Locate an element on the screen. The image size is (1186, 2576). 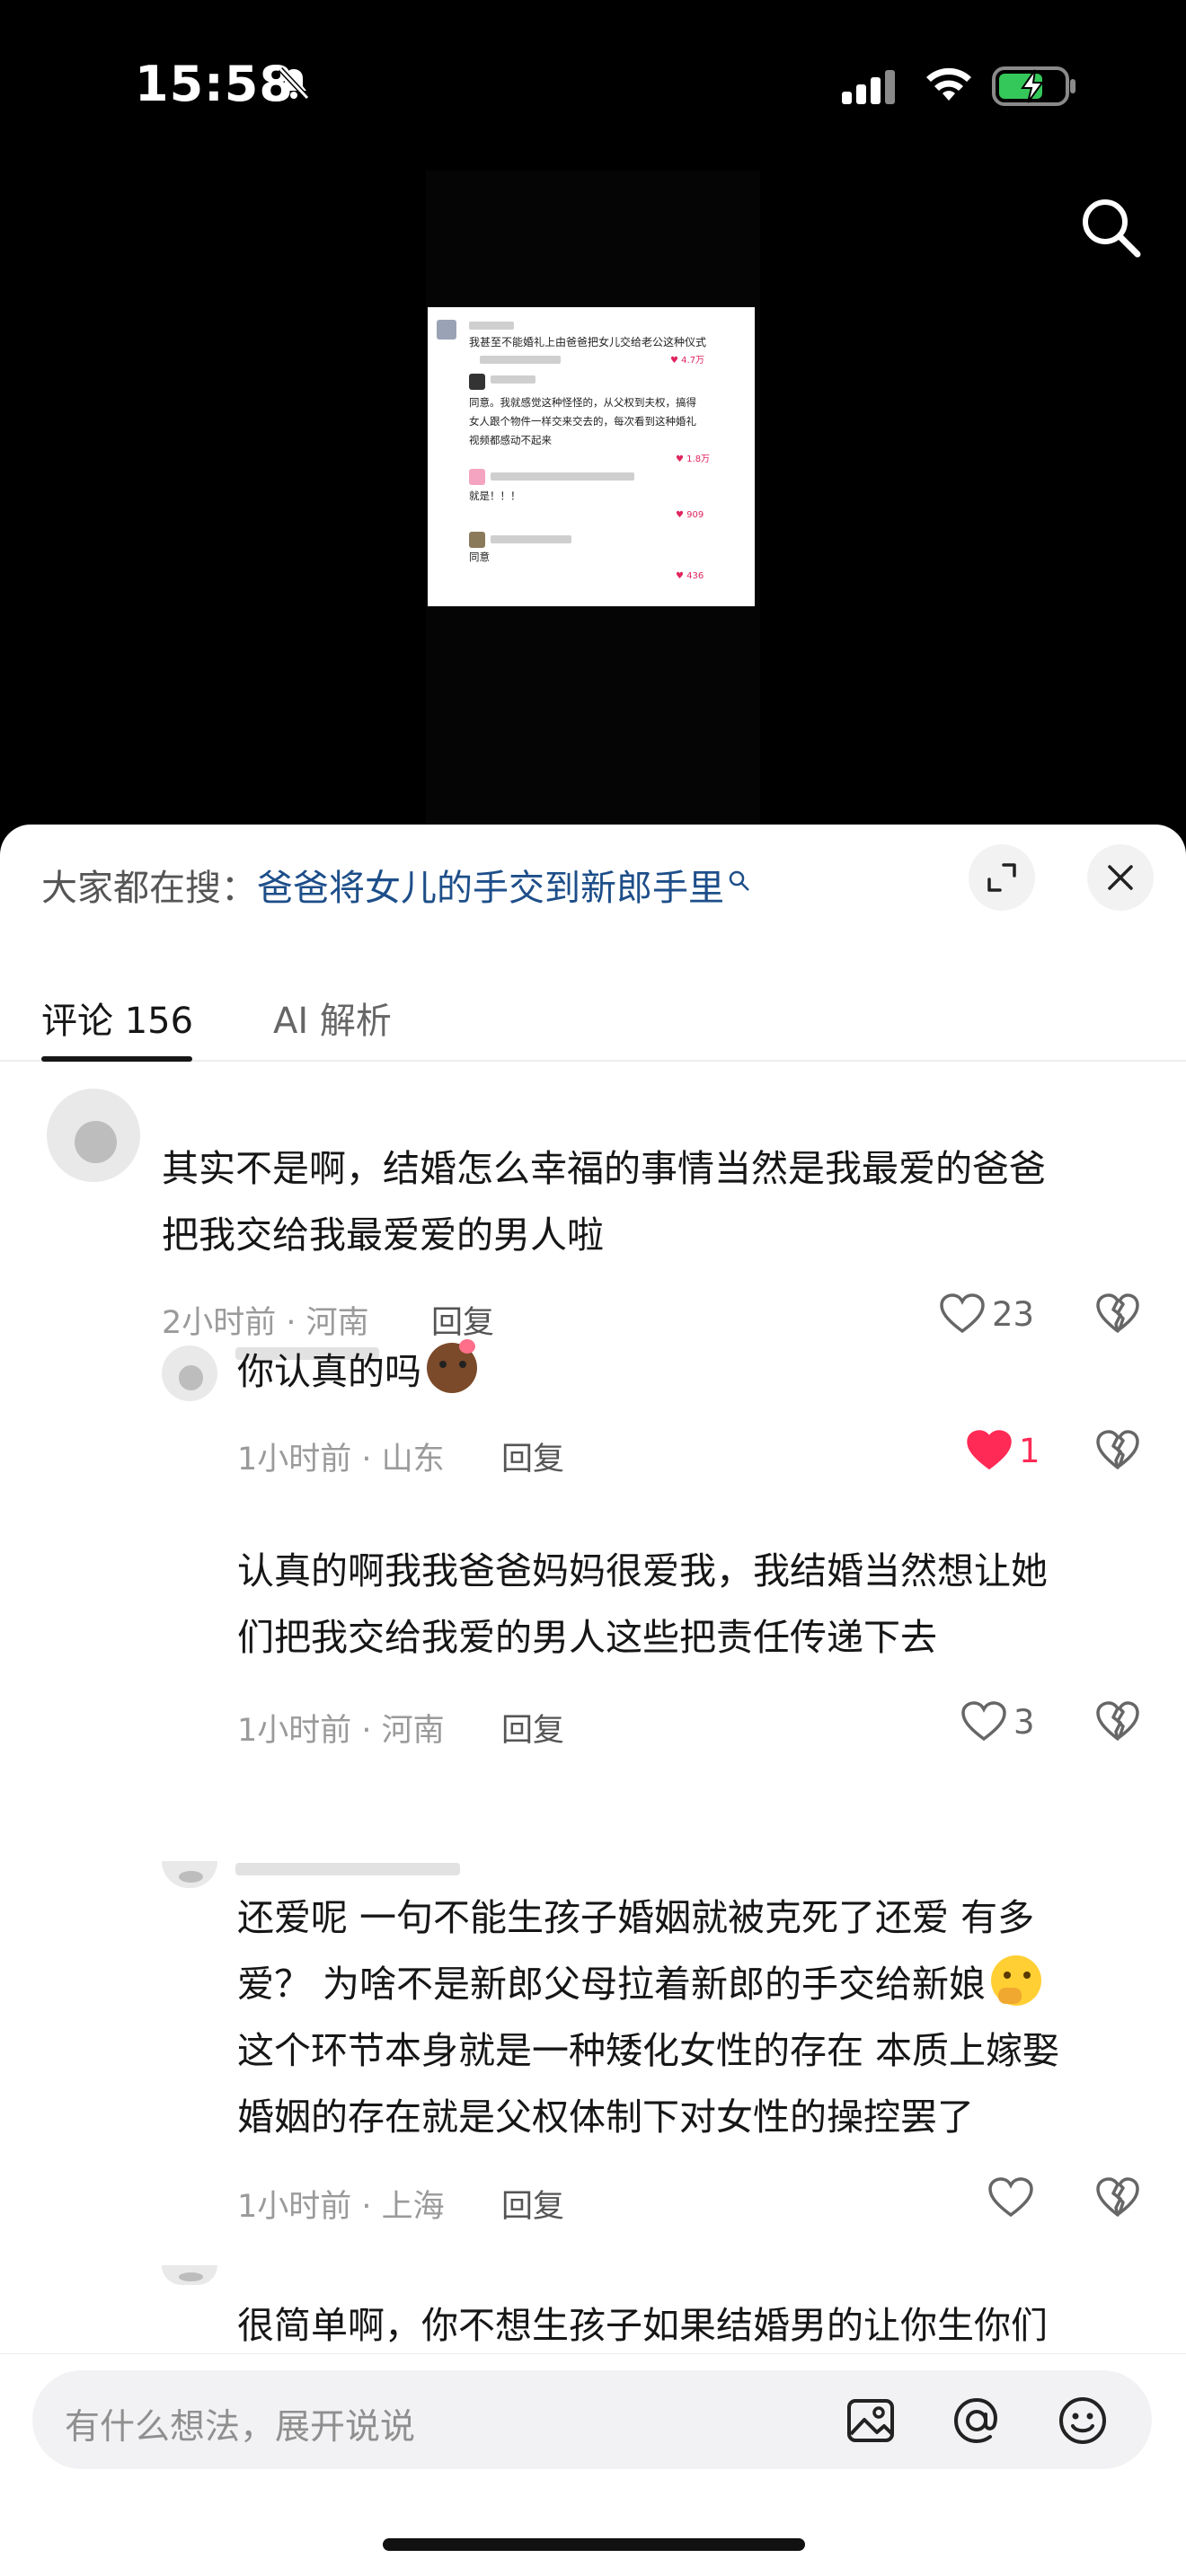
comment-meta: 1小时前 · 上海 is located at coordinates (341, 2207).